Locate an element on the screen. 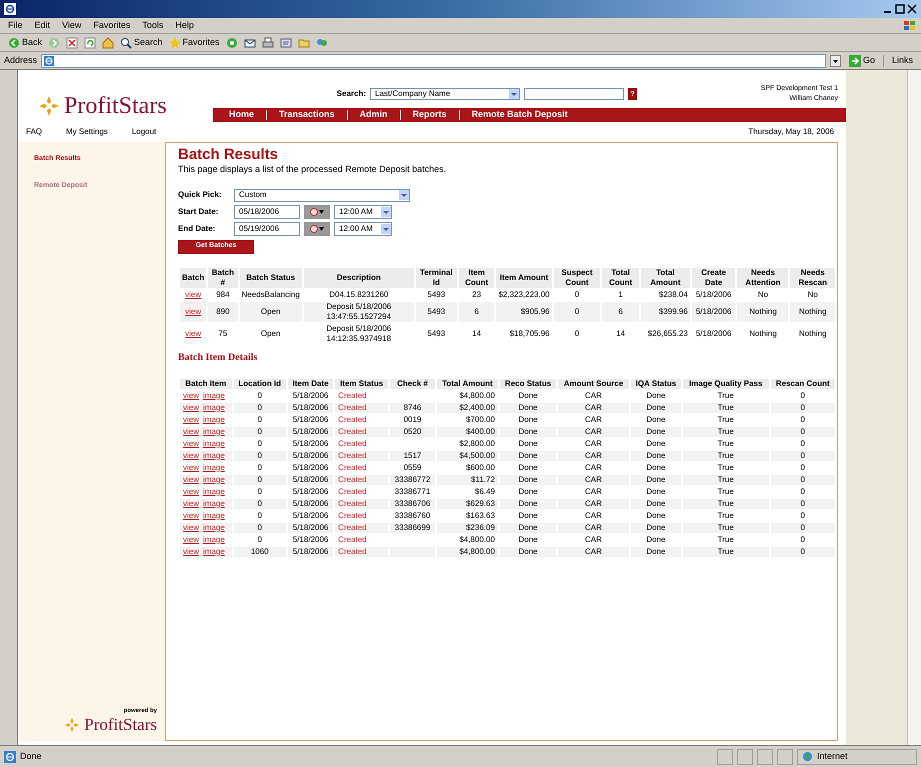 Image resolution: width=921 pixels, height=767 pixels. menu-item: View is located at coordinates (72, 25).